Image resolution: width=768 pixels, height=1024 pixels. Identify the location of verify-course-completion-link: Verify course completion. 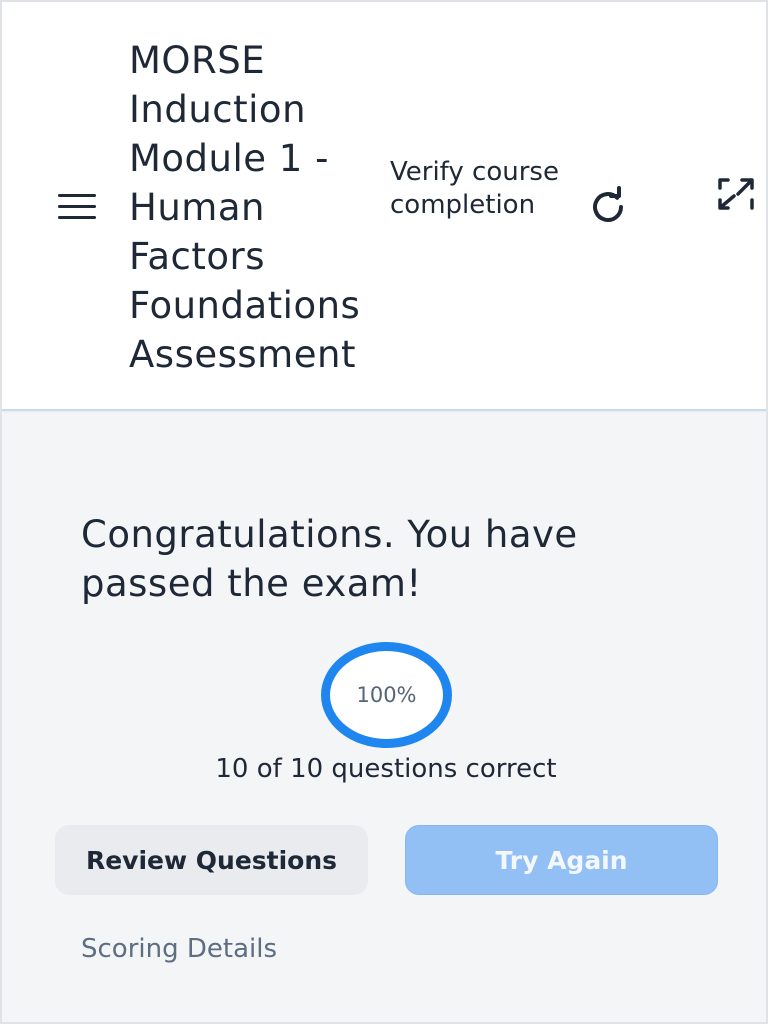
(477, 189).